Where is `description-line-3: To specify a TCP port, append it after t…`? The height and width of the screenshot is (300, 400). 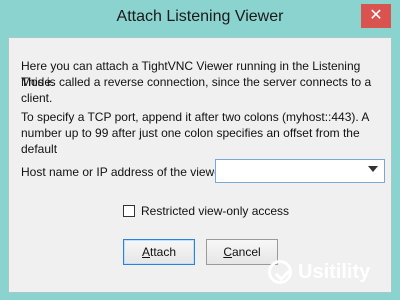 description-line-3: To specify a TCP port, append it after t… is located at coordinates (195, 117).